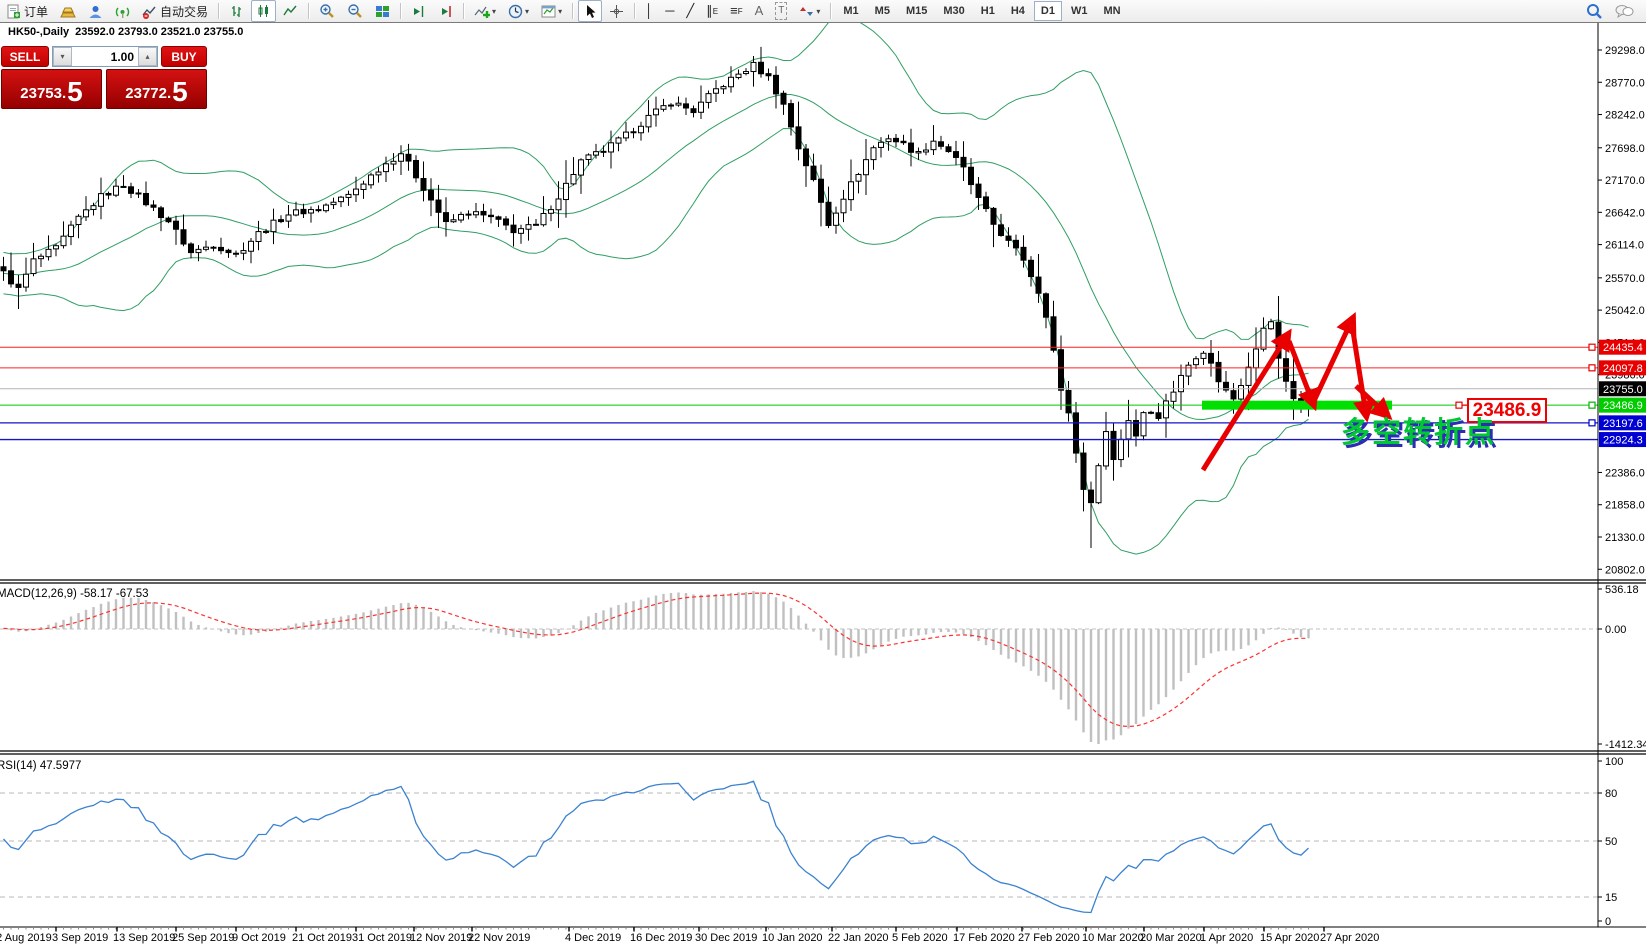 The image size is (1646, 947). What do you see at coordinates (984, 938) in the screenshot?
I see `svg-text: 17 Feb 2020` at bounding box center [984, 938].